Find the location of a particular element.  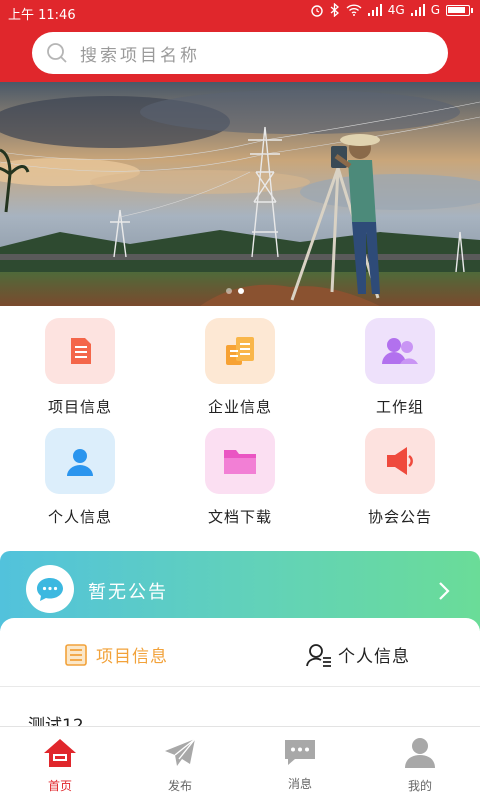

grid-item-project-info: 项目信息 is located at coordinates (80, 367).